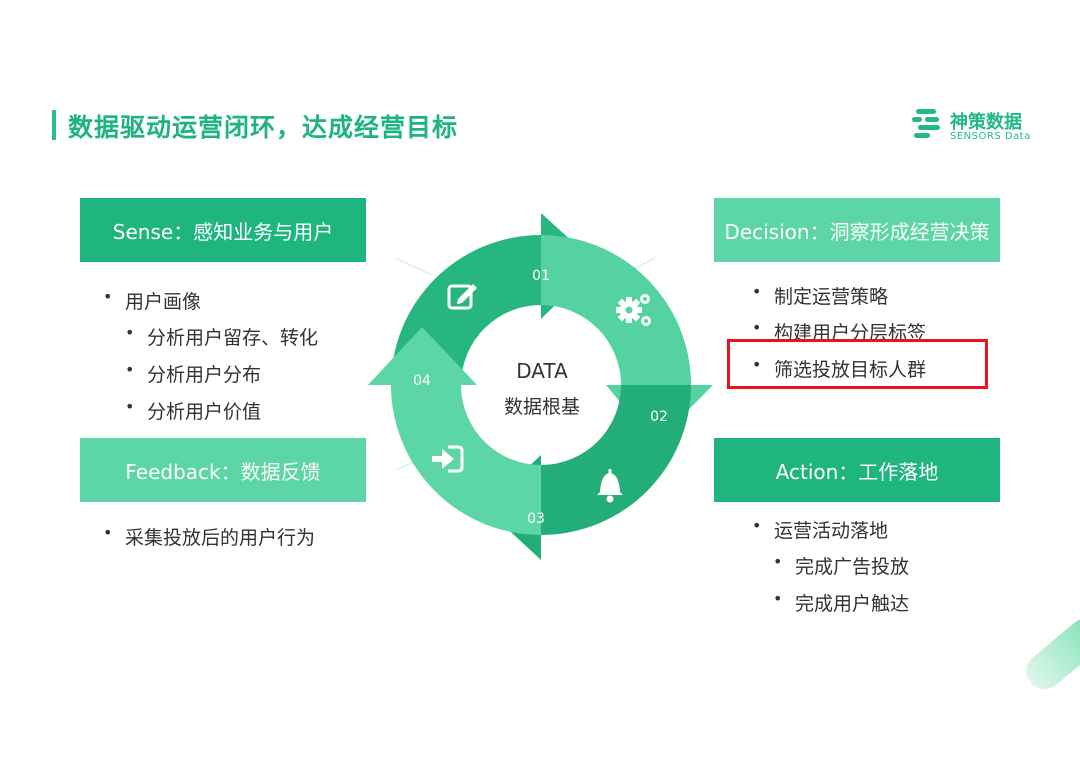 The image size is (1080, 763). I want to click on feedback-item-label: 采集投放后的用户行为, so click(220, 538).